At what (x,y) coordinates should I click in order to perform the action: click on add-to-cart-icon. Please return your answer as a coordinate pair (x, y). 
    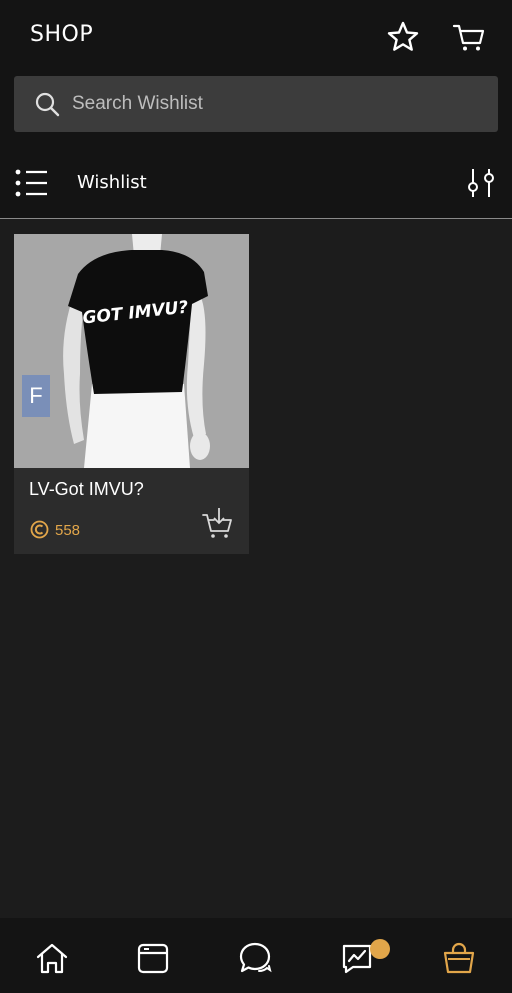
    Looking at the image, I should click on (218, 523).